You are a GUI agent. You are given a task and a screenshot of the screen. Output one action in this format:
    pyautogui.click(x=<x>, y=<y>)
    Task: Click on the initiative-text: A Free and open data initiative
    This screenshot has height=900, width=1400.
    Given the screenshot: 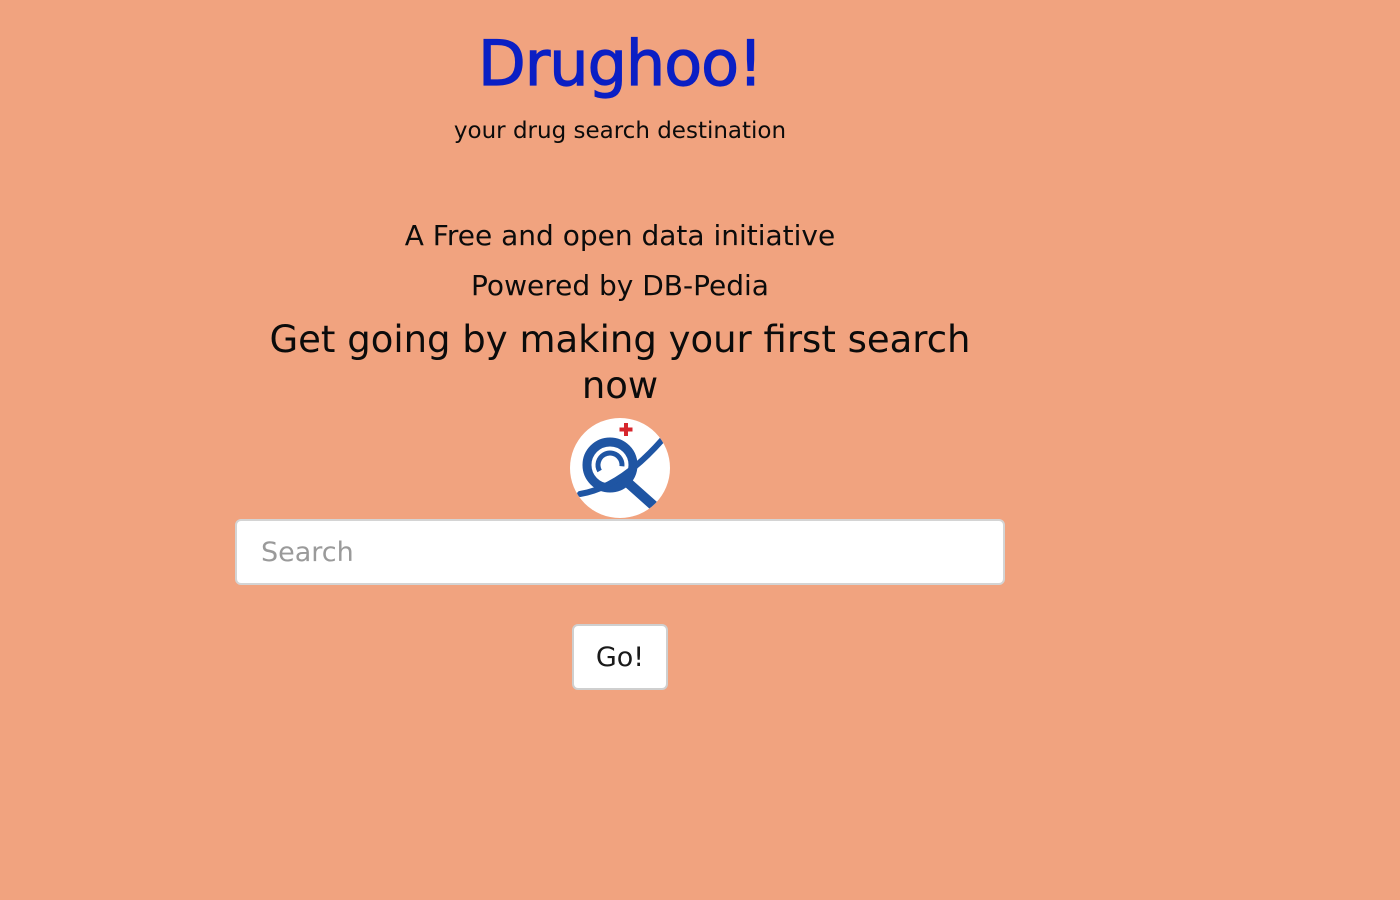 What is the action you would take?
    pyautogui.click(x=620, y=235)
    